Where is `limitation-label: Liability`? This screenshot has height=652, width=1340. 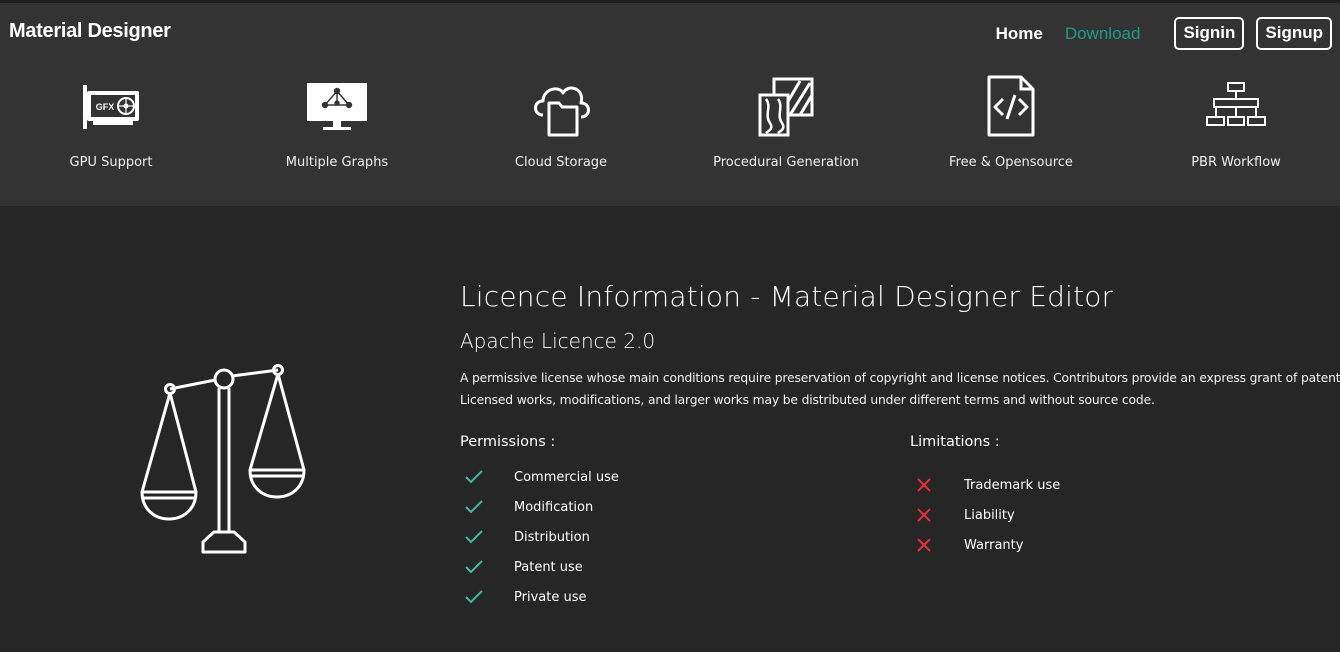
limitation-label: Liability is located at coordinates (989, 515).